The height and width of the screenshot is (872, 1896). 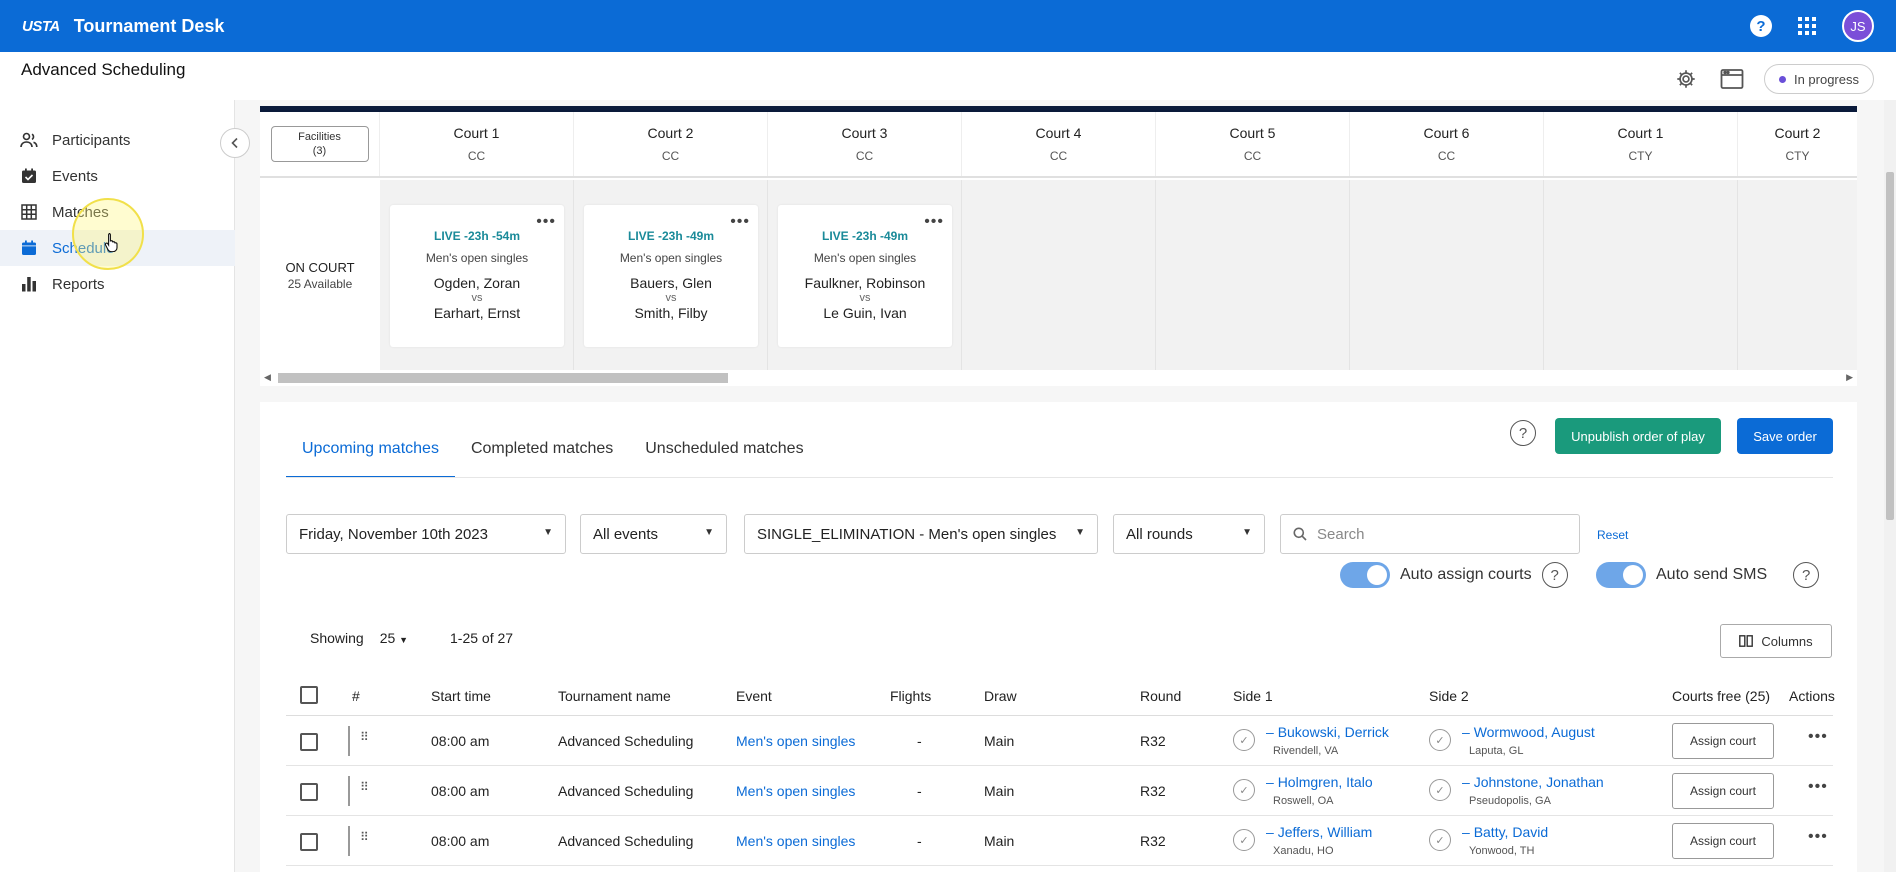 I want to click on flights: -, so click(x=919, y=791).